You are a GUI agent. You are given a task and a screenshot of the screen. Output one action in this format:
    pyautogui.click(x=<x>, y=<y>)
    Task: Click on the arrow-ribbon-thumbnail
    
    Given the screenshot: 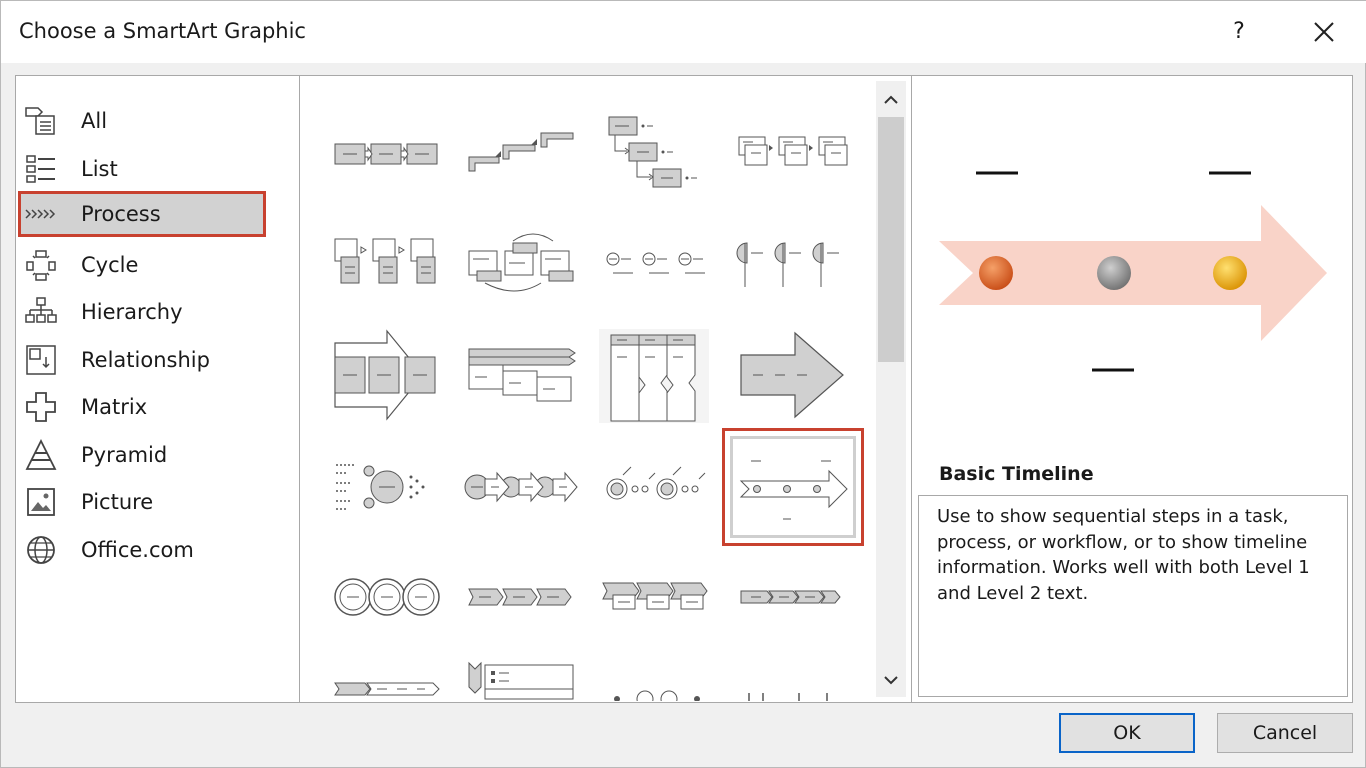 What is the action you would take?
    pyautogui.click(x=387, y=689)
    